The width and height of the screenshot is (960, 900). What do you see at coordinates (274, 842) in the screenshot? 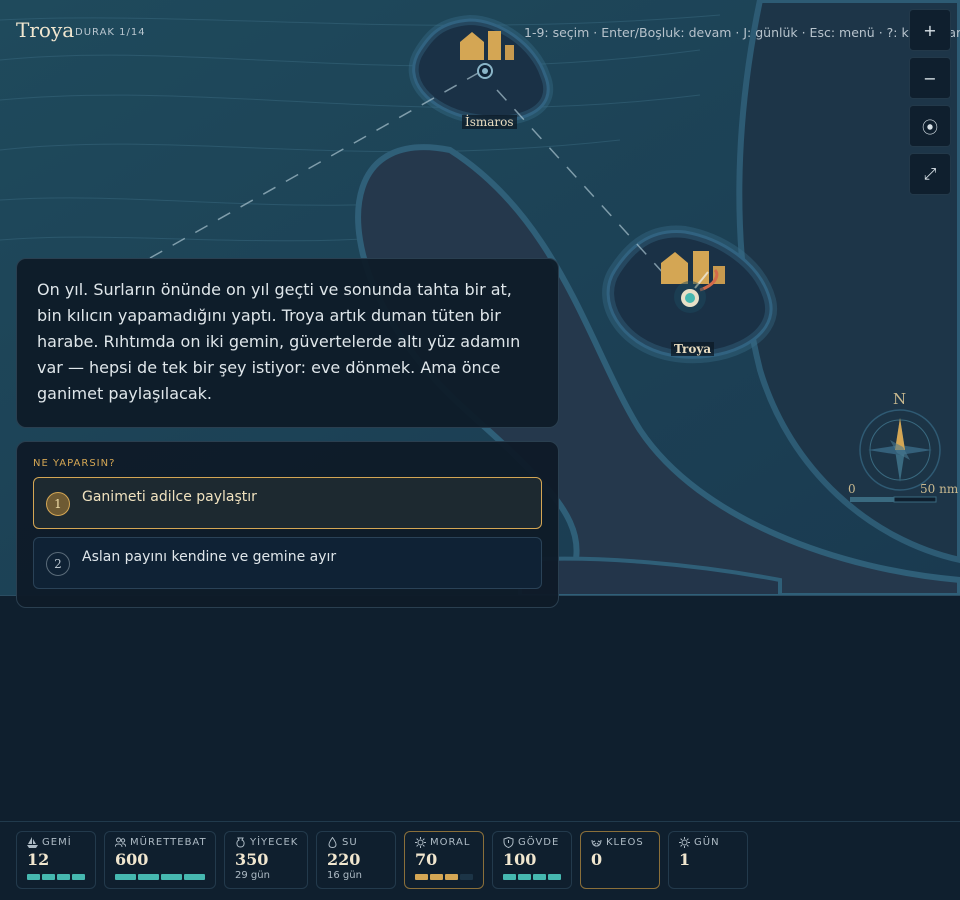
I see `stat-label: YİYECEK` at bounding box center [274, 842].